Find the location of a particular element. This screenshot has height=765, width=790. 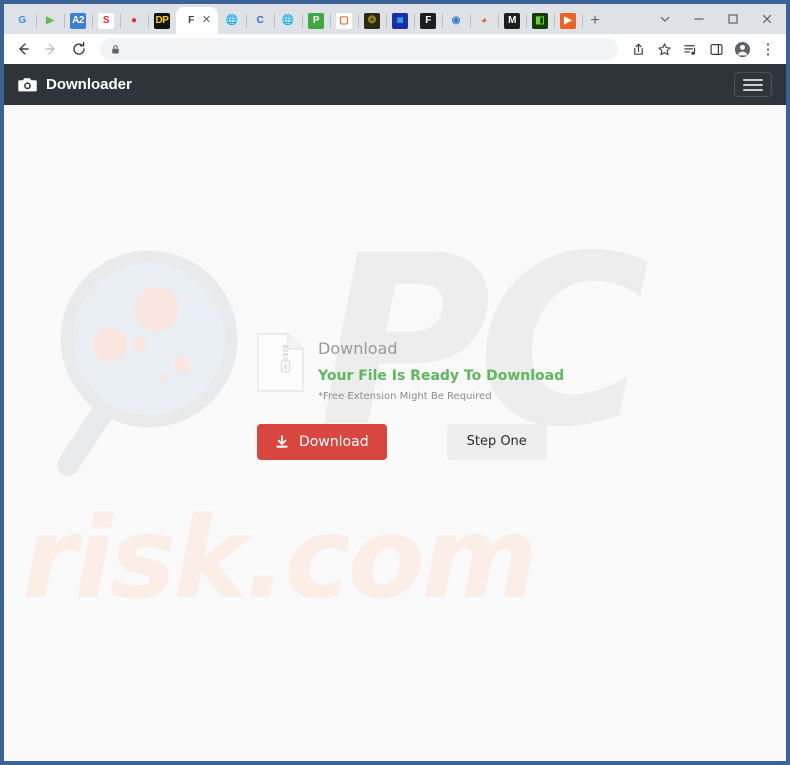

download-button-row: Download Step One is located at coordinates (412, 441).